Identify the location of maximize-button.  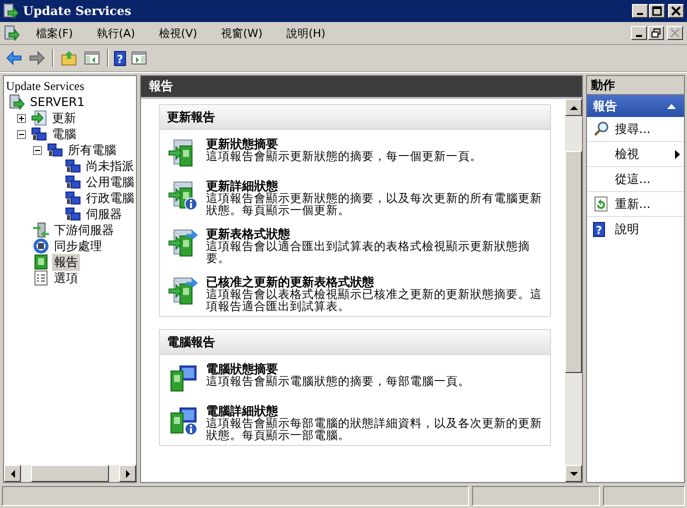
(657, 11).